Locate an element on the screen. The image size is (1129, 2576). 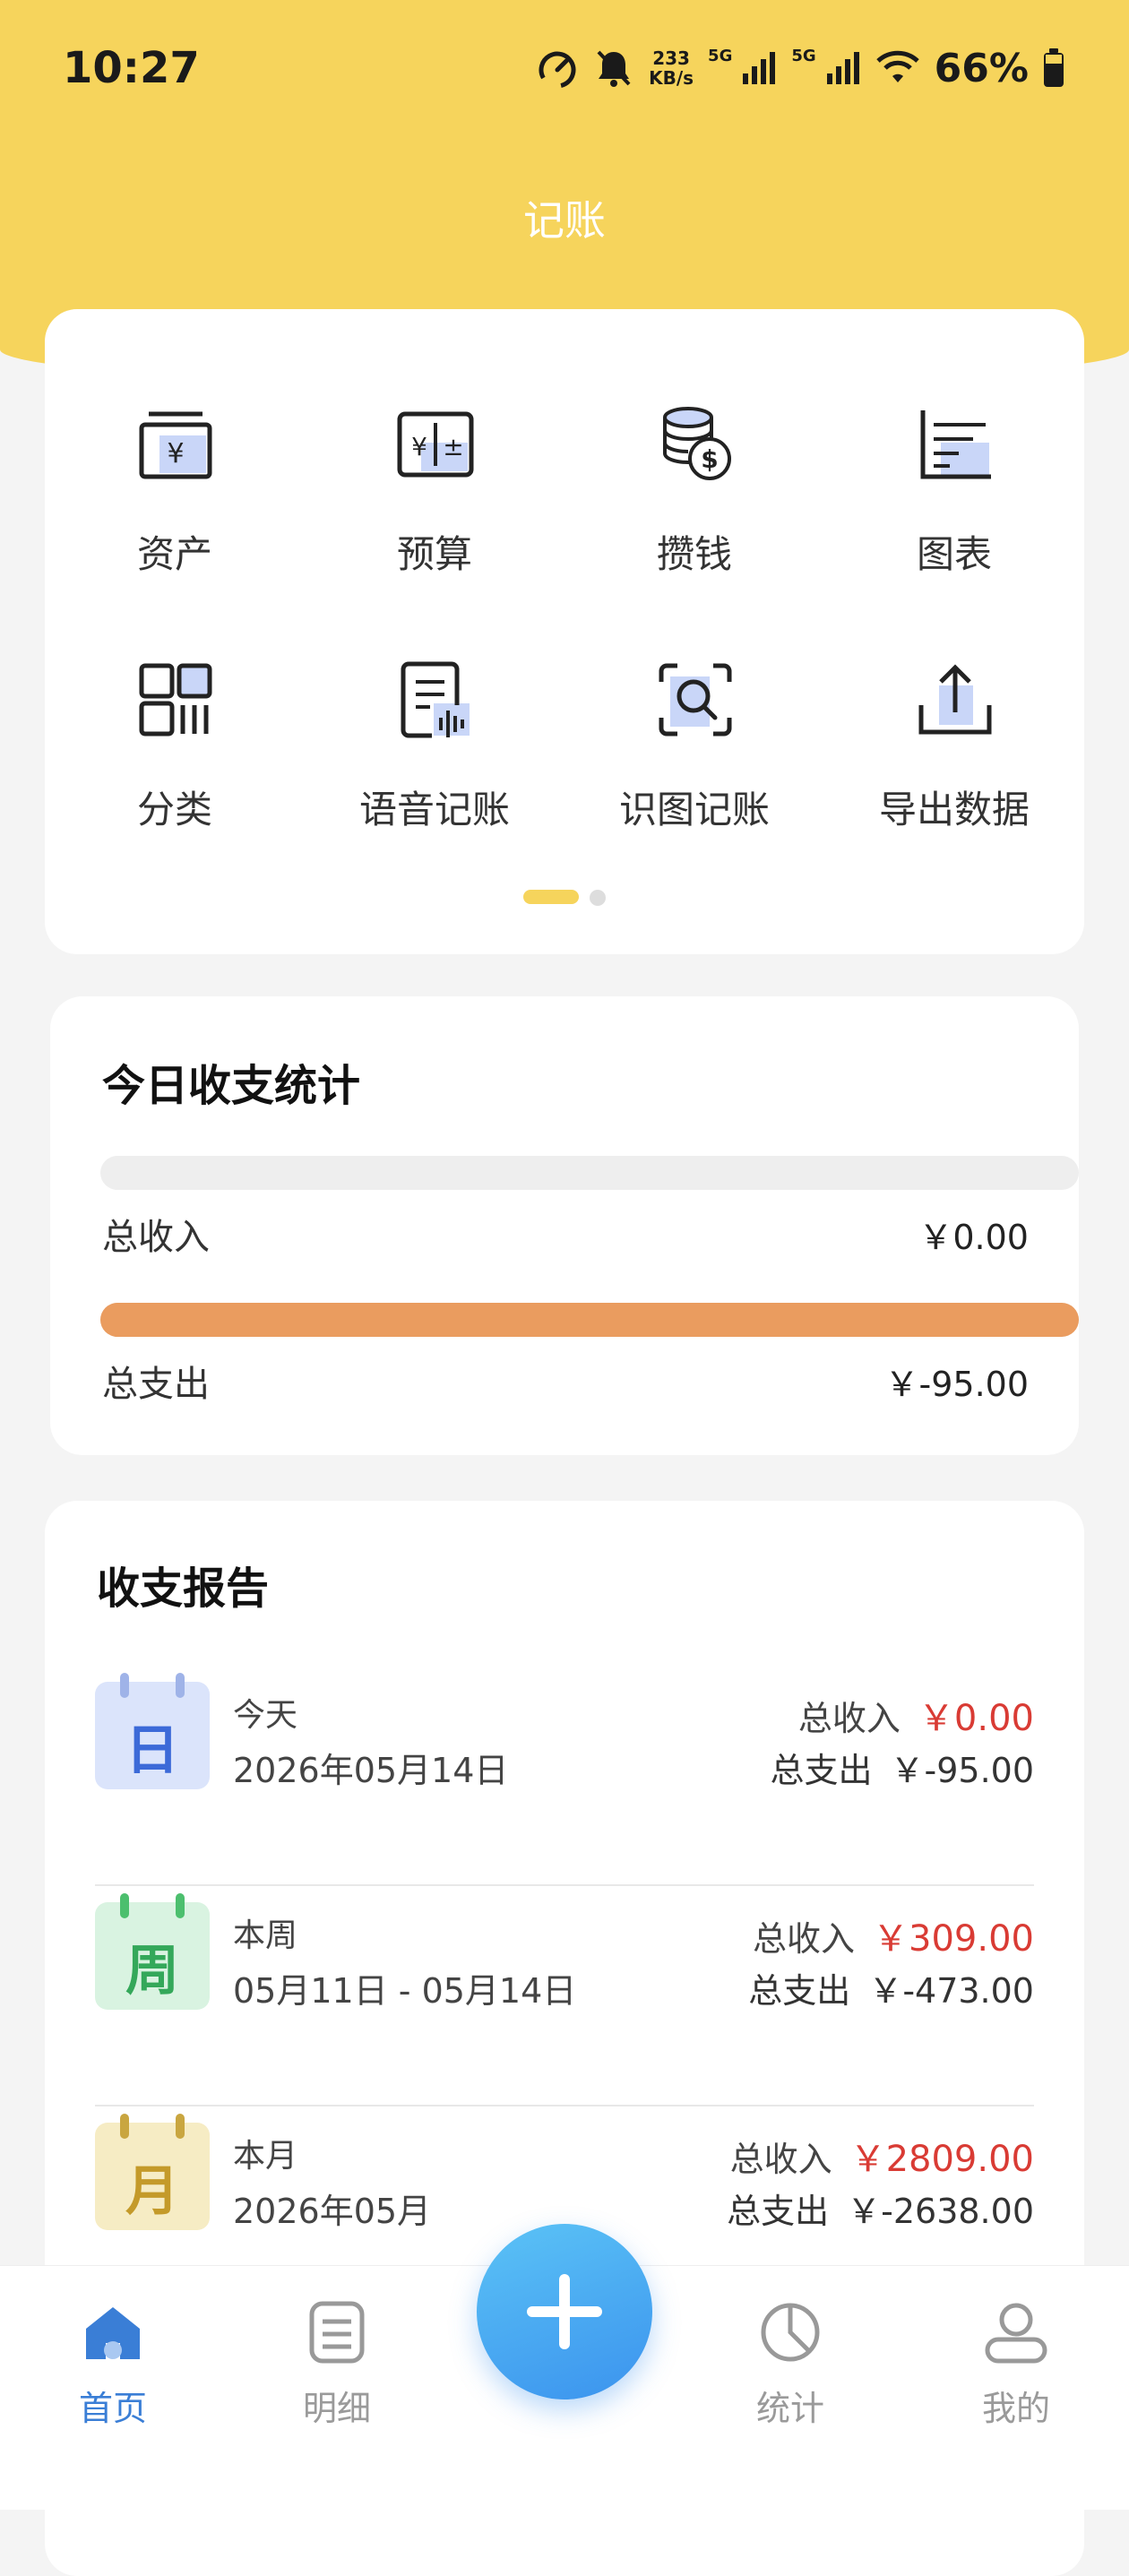
budget-calculator-icon: ¥ ± is located at coordinates (436, 444).